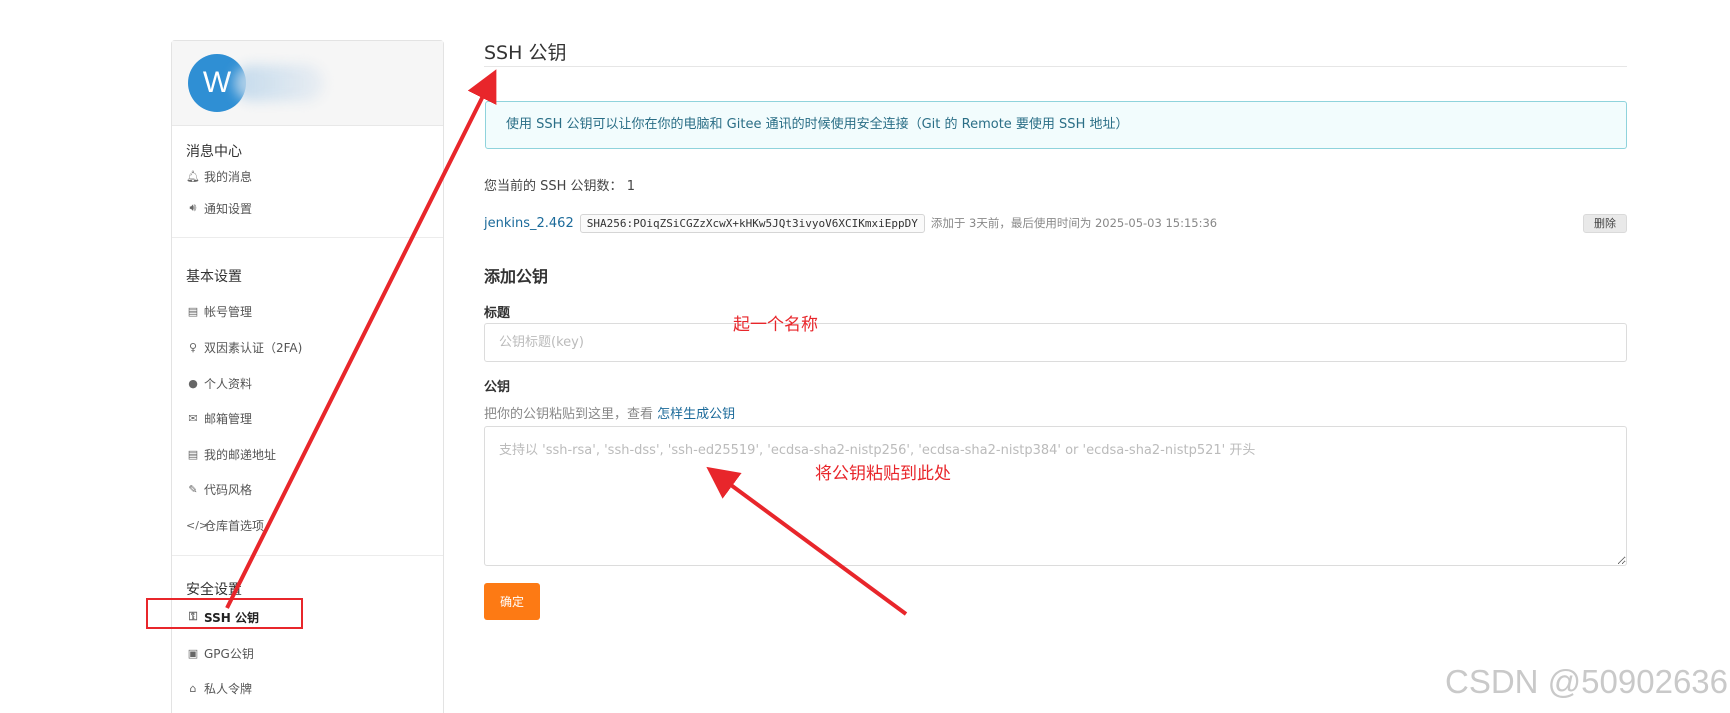 Image resolution: width=1730 pixels, height=713 pixels. What do you see at coordinates (193, 207) in the screenshot?
I see `speaker-icon: 🔊︎` at bounding box center [193, 207].